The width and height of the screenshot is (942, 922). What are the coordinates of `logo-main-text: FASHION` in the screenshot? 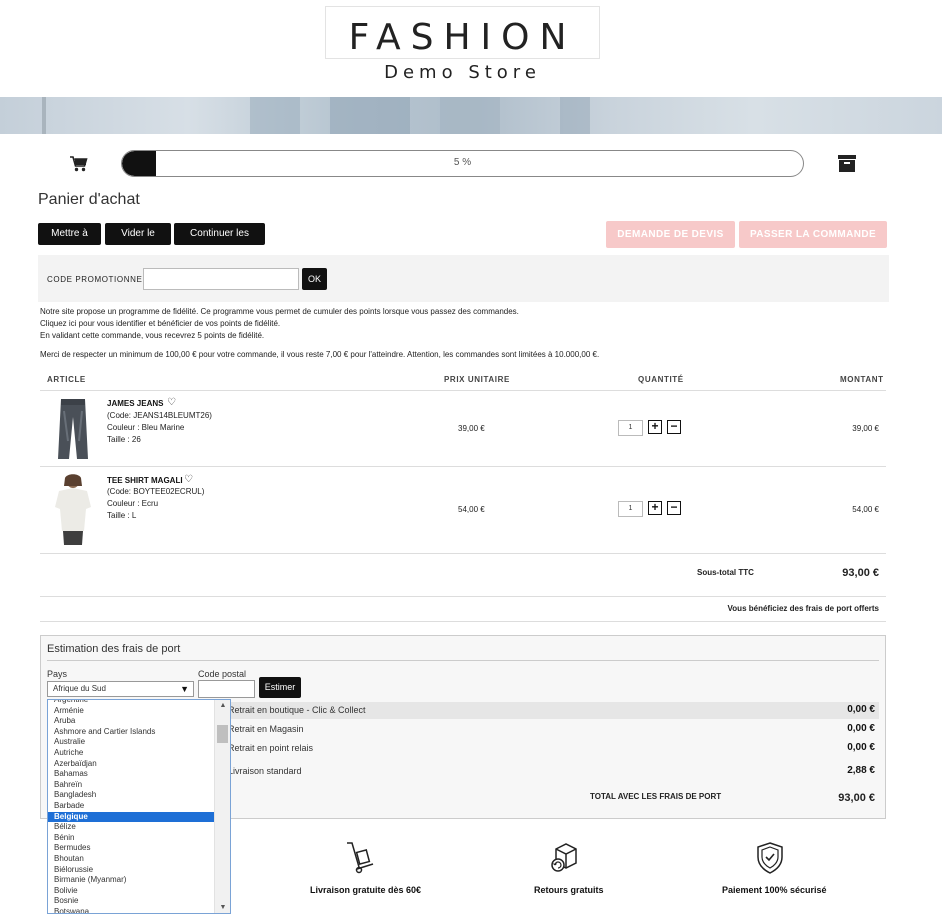 It's located at (462, 37).